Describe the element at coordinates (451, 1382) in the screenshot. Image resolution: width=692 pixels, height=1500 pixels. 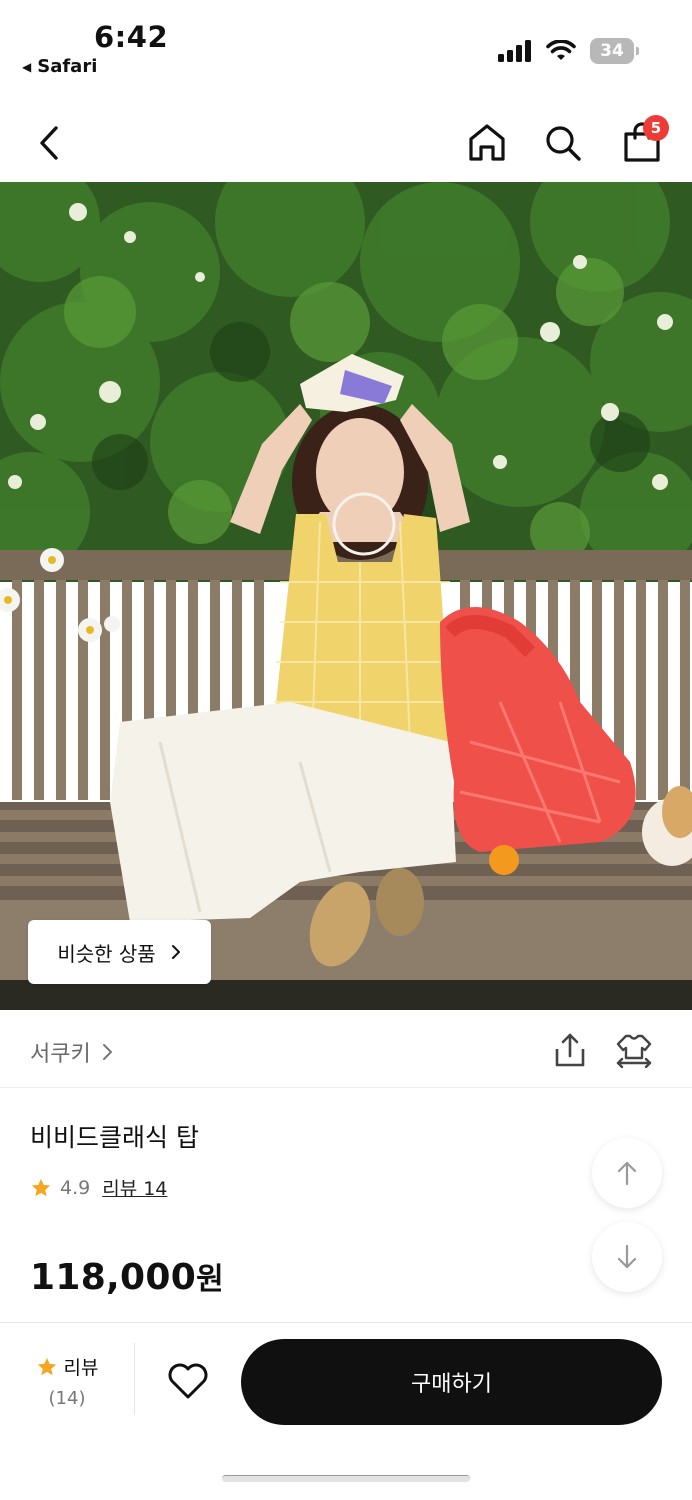
I see `buy-button: 구매하기` at that location.